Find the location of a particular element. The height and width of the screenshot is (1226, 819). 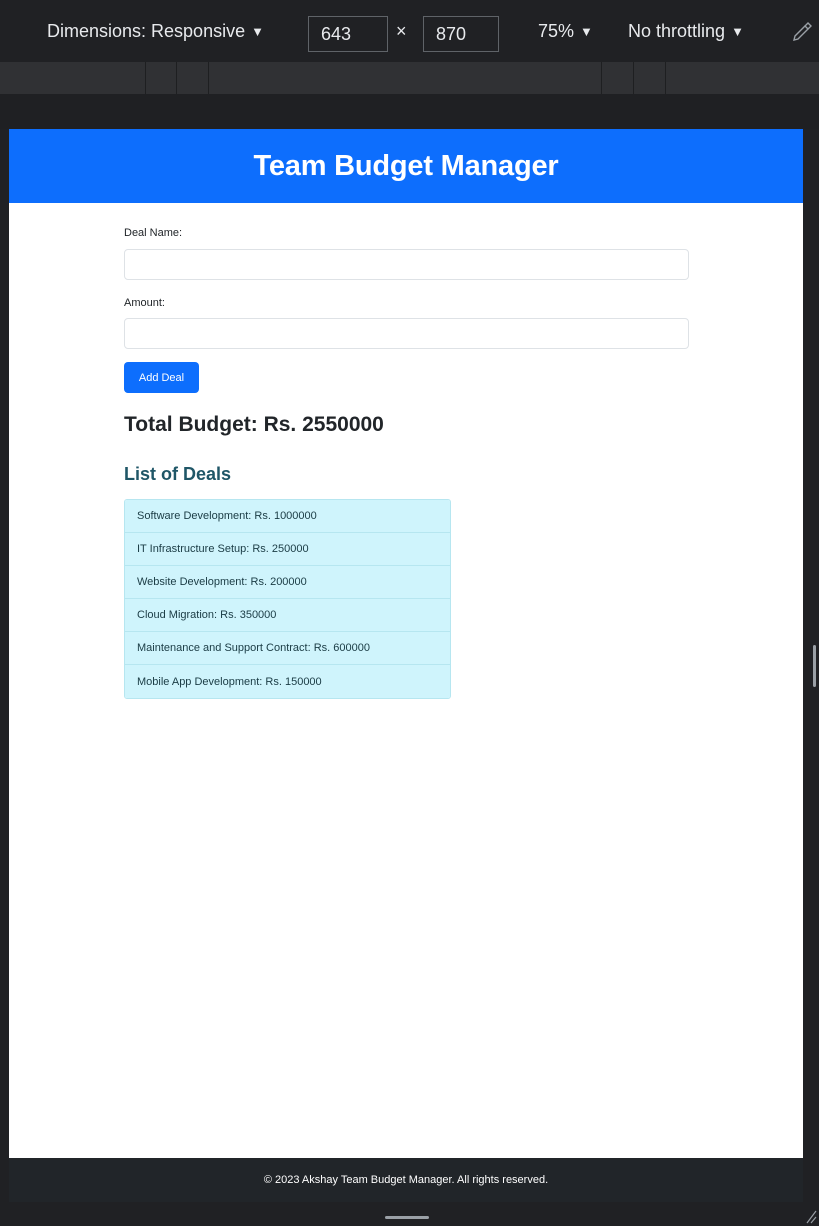

dimensions-dropdown: Dimensions: Responsive ▼ is located at coordinates (155, 31).